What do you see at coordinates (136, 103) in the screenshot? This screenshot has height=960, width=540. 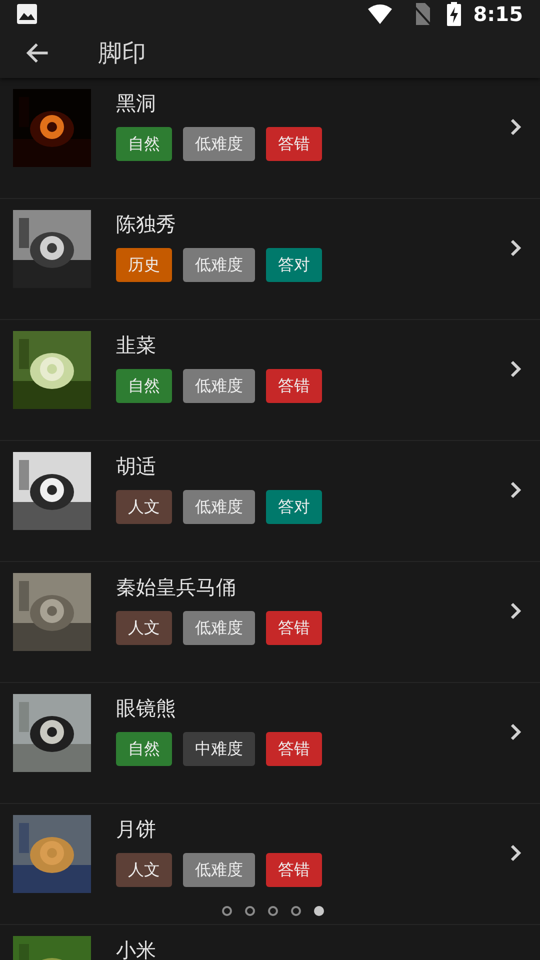 I see `item-title: 黑洞` at bounding box center [136, 103].